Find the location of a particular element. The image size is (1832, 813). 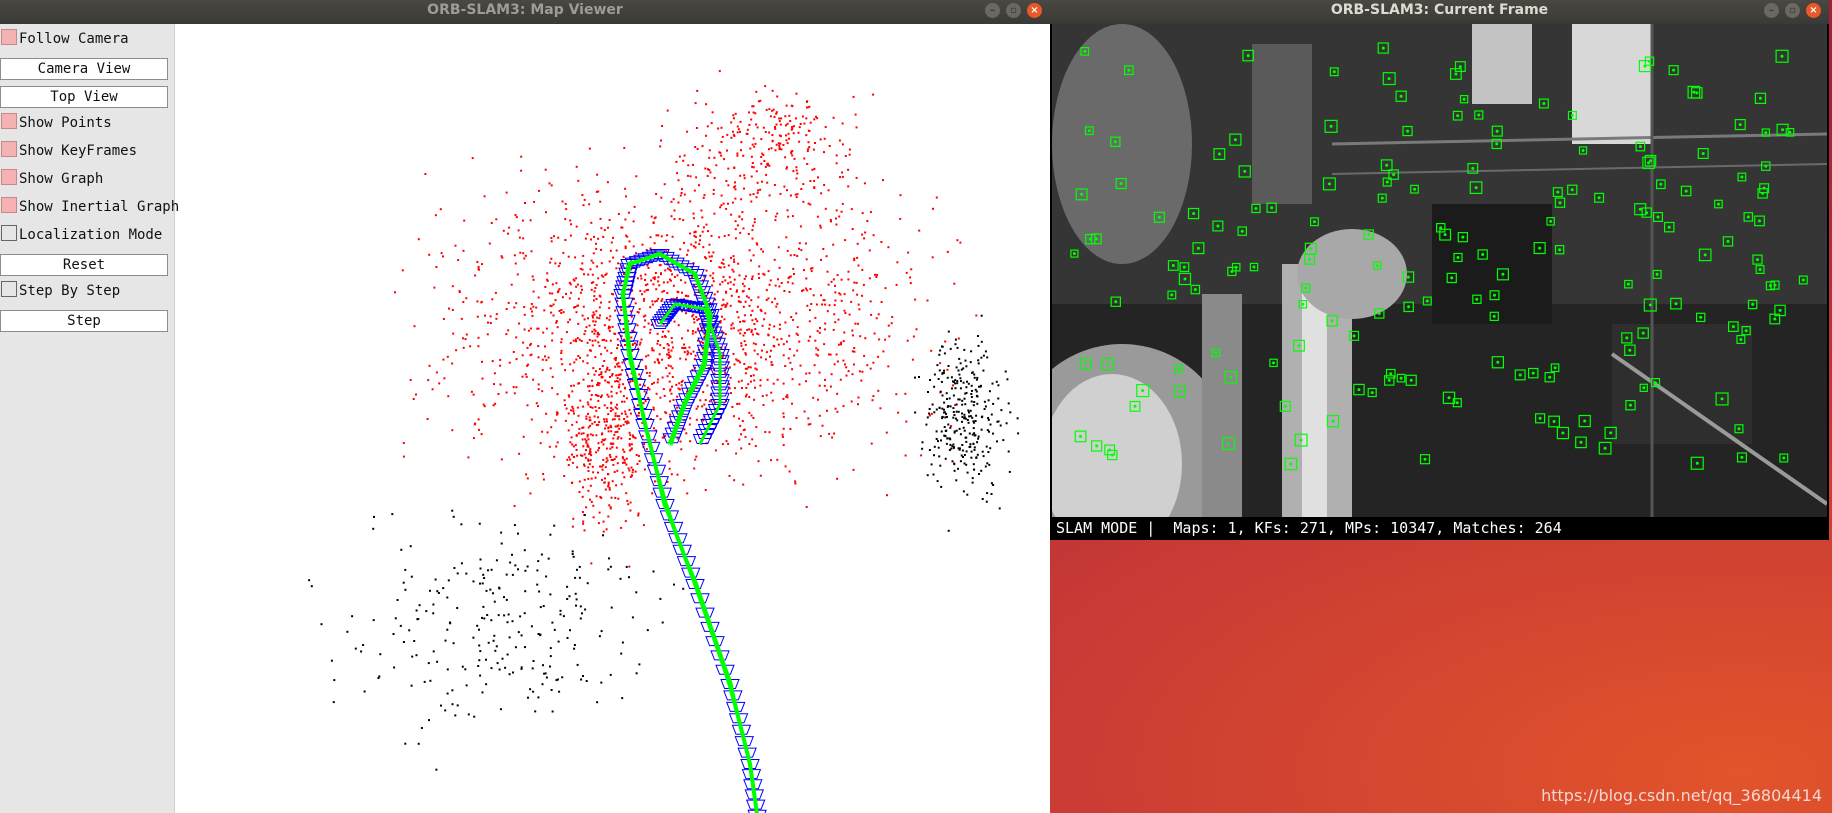

checkbox-label: Show Points is located at coordinates (65, 123).